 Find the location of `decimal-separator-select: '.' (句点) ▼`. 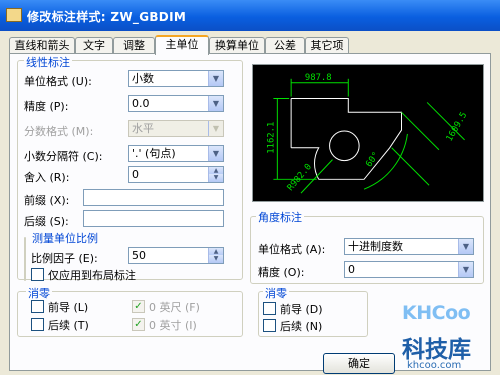

decimal-separator-select: '.' (句点) ▼ is located at coordinates (176, 153).